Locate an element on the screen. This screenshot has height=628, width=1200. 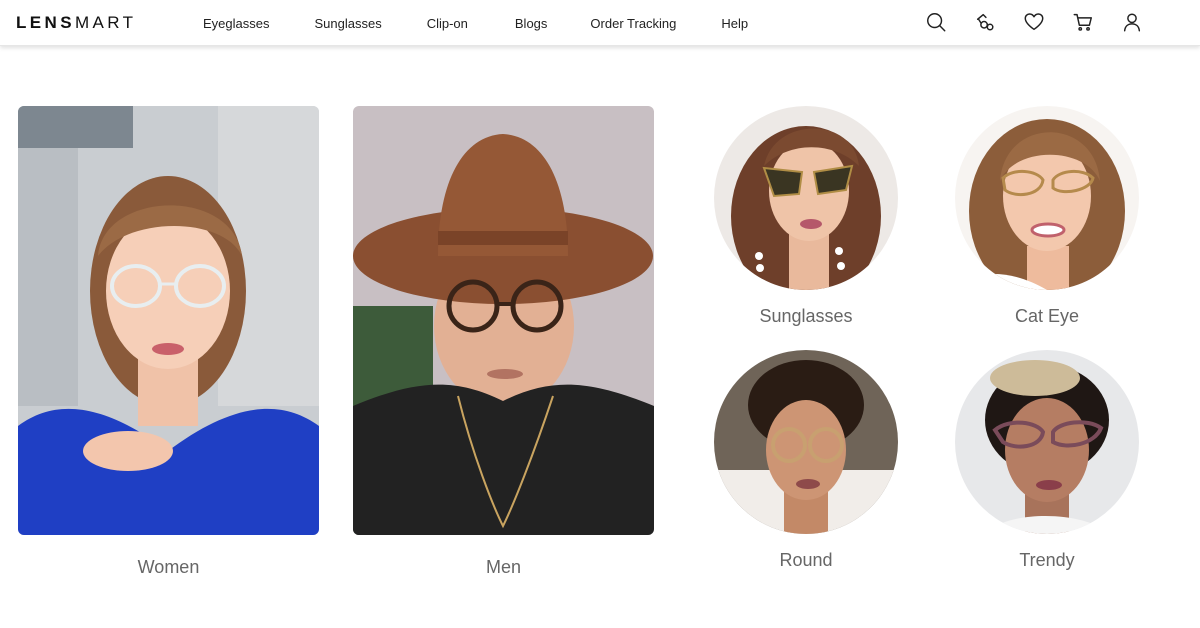
header-icons is located at coordinates (1034, 22).